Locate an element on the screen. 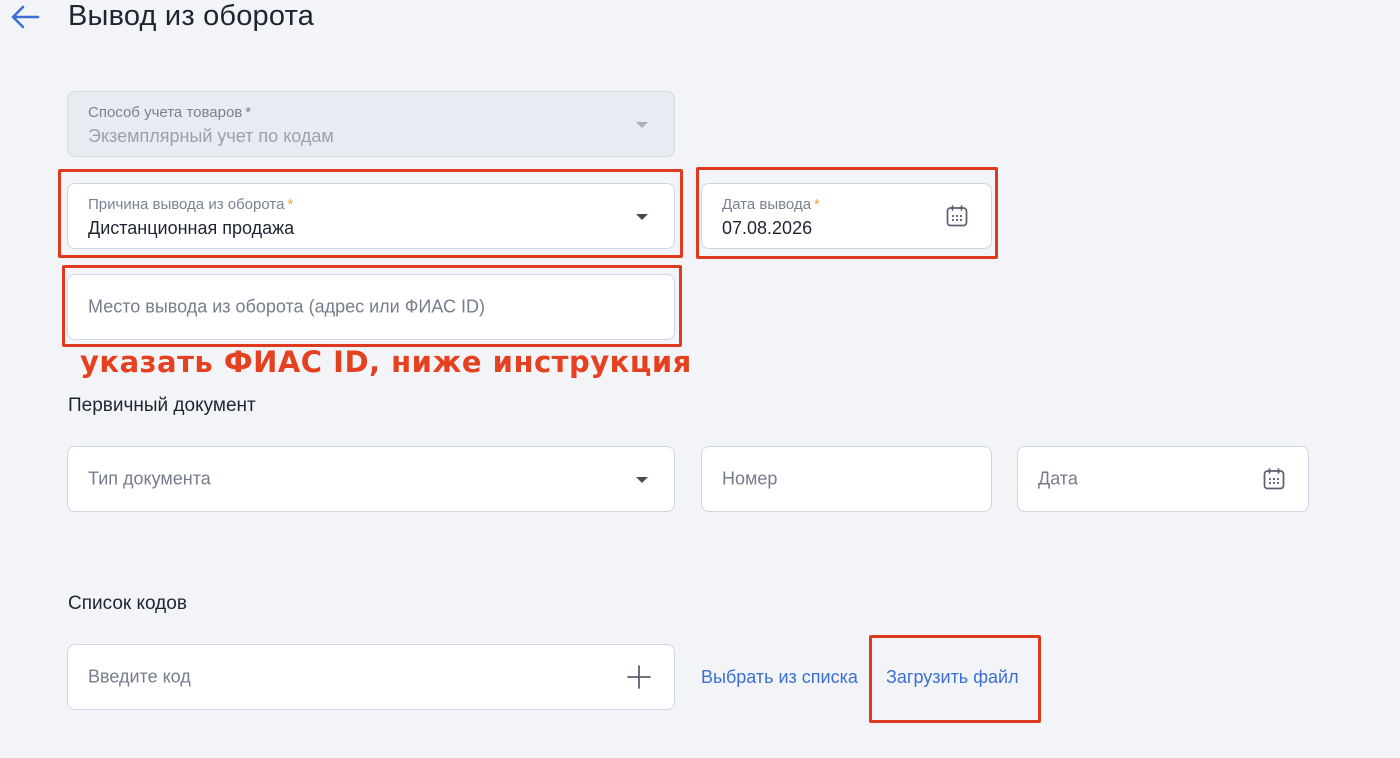  upload-file-link: Загрузить файл is located at coordinates (952, 677).